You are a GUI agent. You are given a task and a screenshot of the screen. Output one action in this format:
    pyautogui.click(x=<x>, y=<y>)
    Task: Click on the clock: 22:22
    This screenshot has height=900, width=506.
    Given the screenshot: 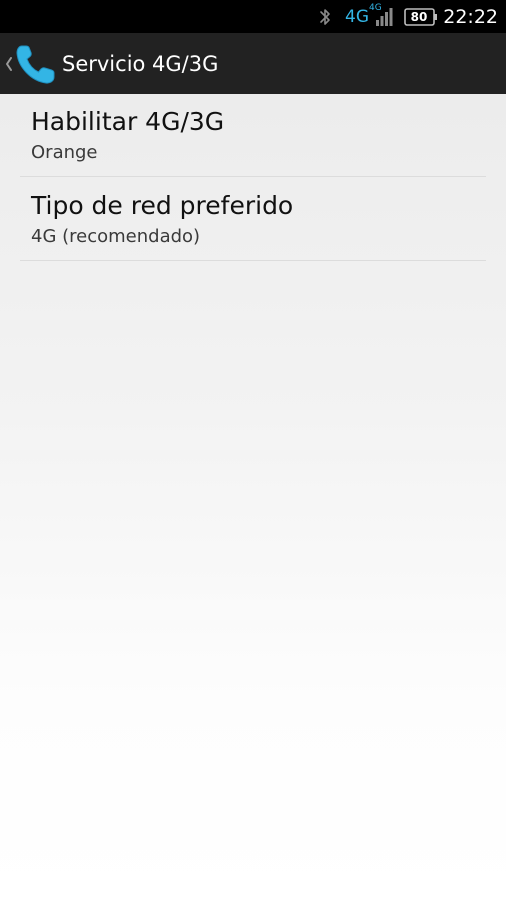 What is the action you would take?
    pyautogui.click(x=470, y=17)
    